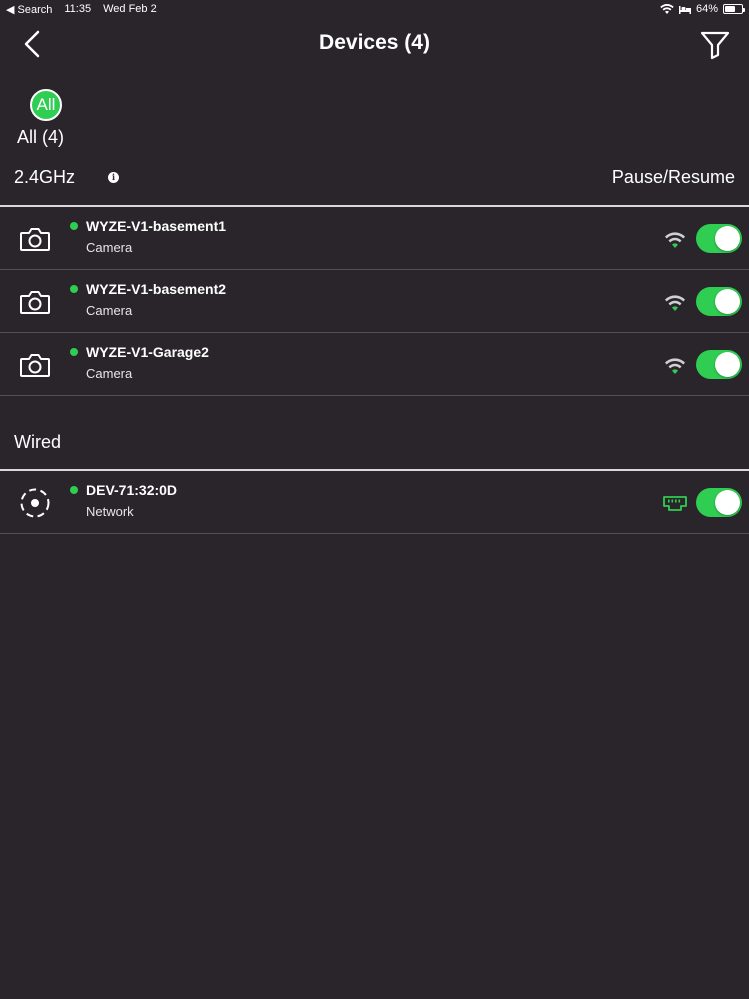 This screenshot has width=749, height=999. I want to click on device-name: WYZE-V1-Garage2, so click(147, 352).